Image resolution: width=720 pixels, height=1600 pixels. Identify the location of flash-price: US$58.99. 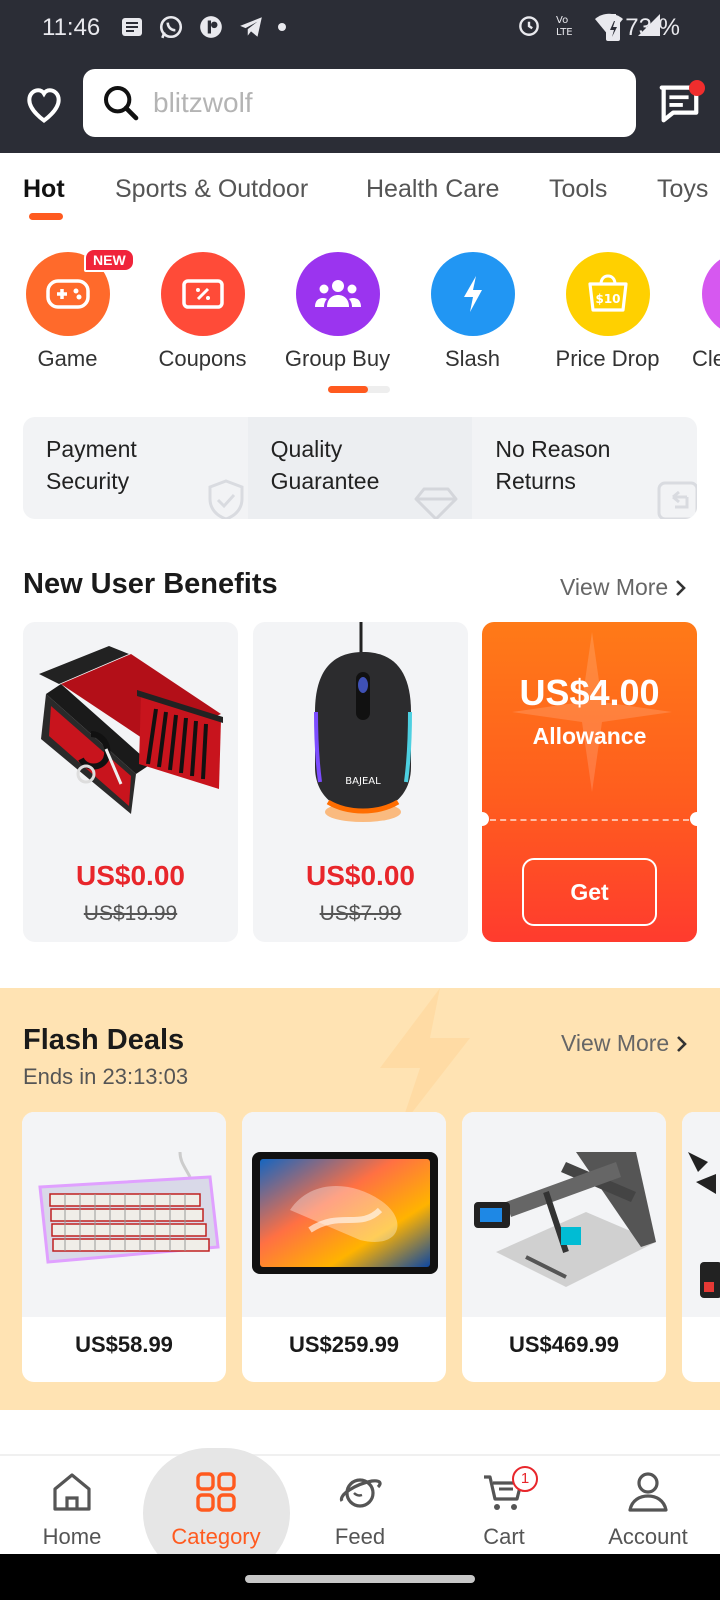
(124, 1344).